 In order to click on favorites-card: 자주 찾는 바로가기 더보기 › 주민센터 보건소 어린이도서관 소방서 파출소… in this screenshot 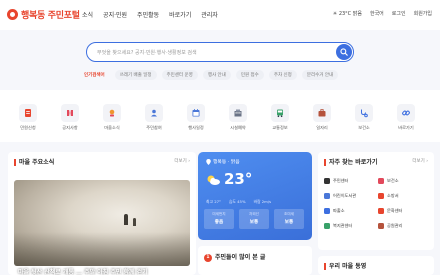, I will do `click(376, 201)`.